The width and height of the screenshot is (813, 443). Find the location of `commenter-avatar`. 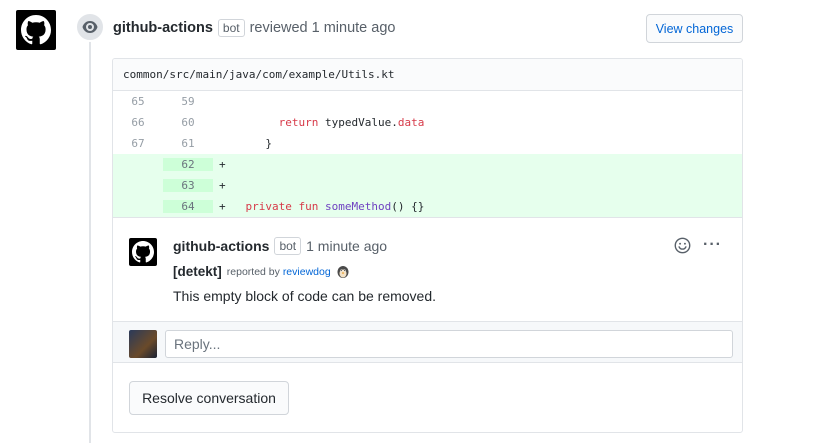

commenter-avatar is located at coordinates (143, 252).